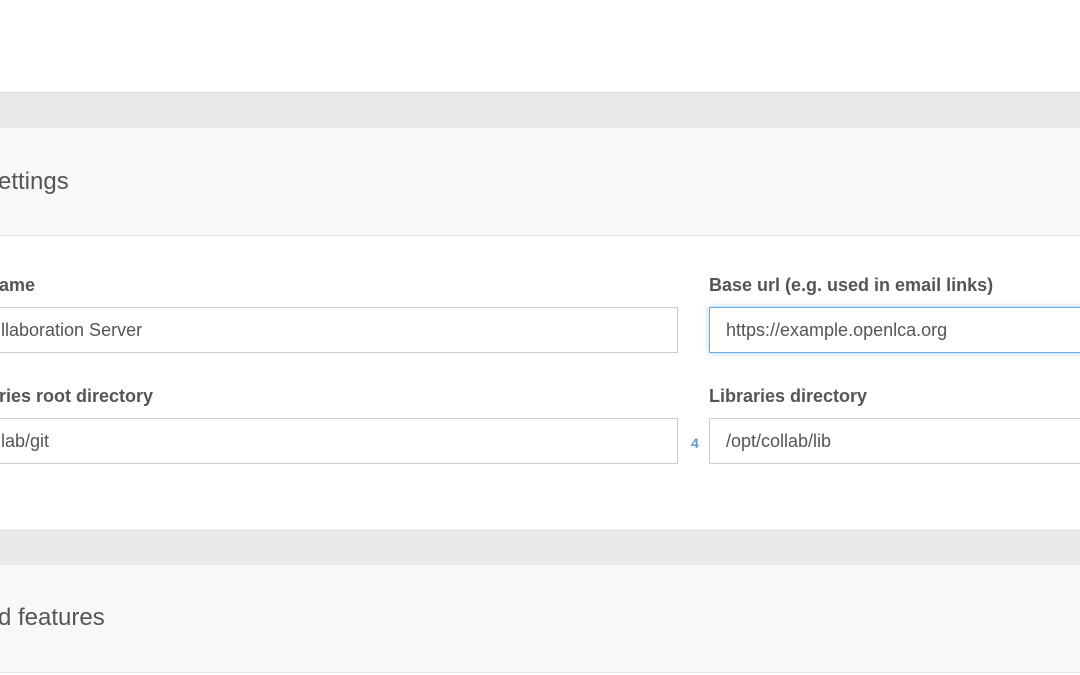  What do you see at coordinates (18, 285) in the screenshot?
I see `name-label: ame` at bounding box center [18, 285].